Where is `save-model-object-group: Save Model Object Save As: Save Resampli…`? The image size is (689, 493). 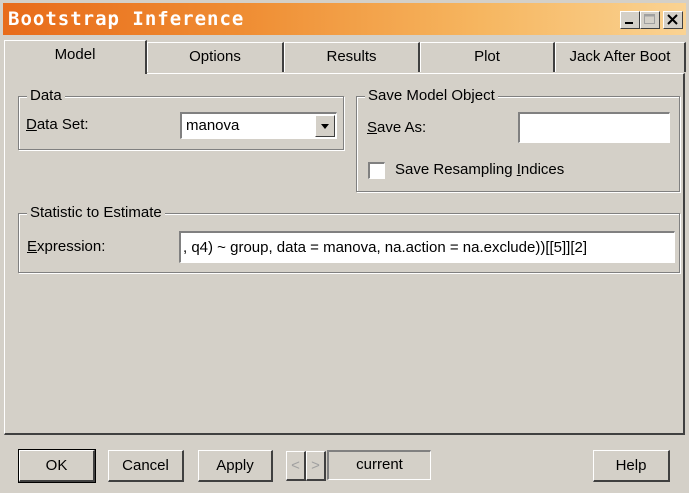 save-model-object-group: Save Model Object Save As: Save Resampli… is located at coordinates (518, 139).